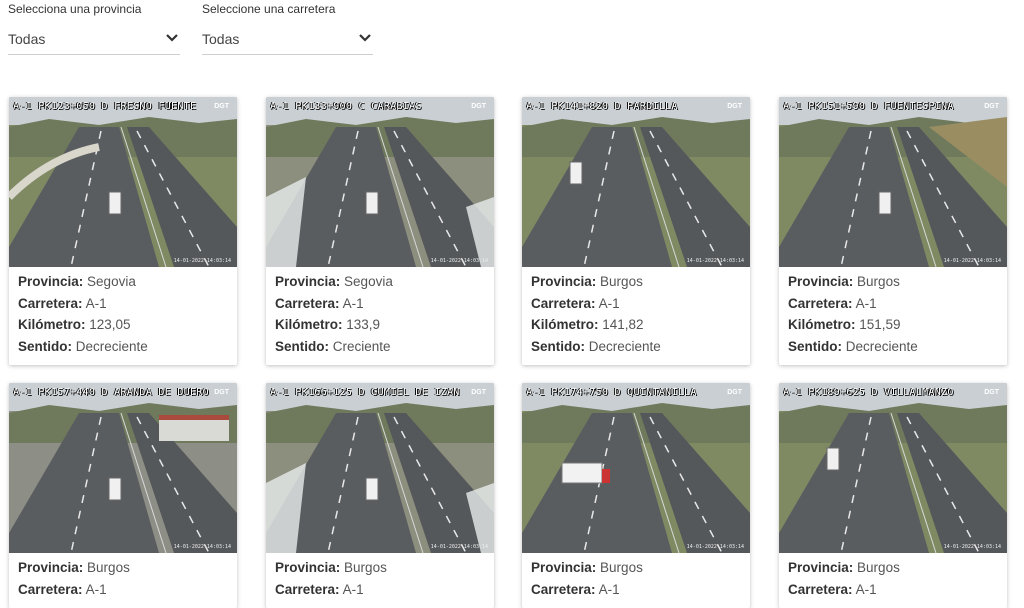  Describe the element at coordinates (287, 39) in the screenshot. I see `road-select: Todas` at that location.